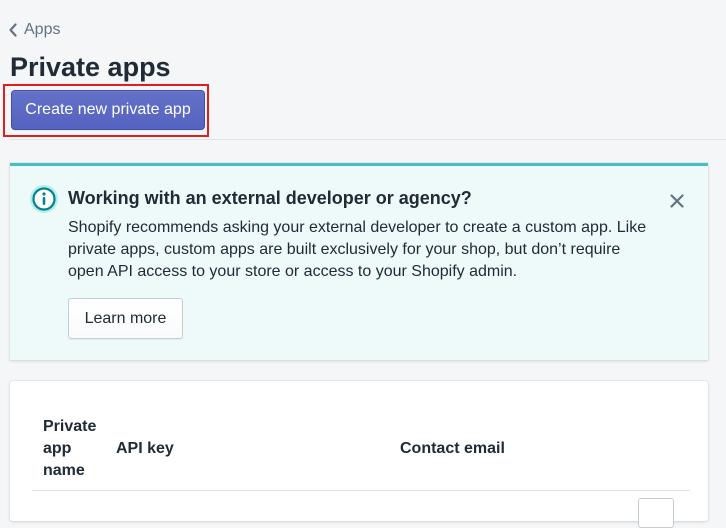  What do you see at coordinates (677, 201) in the screenshot?
I see `close-icon` at bounding box center [677, 201].